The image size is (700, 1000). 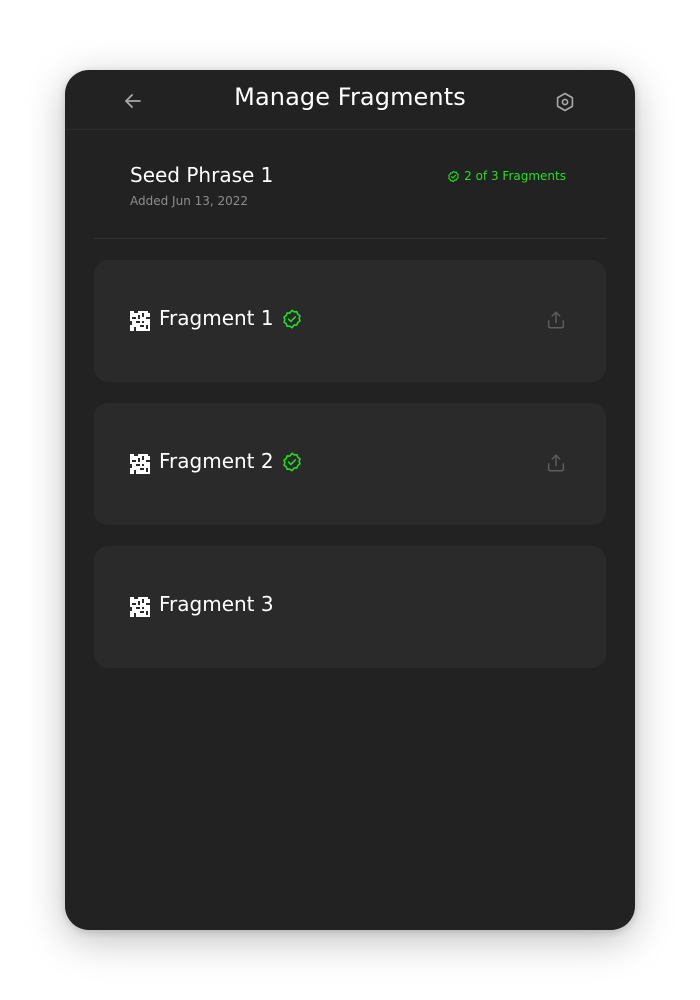 I want to click on hexagon-gear-icon, so click(x=565, y=102).